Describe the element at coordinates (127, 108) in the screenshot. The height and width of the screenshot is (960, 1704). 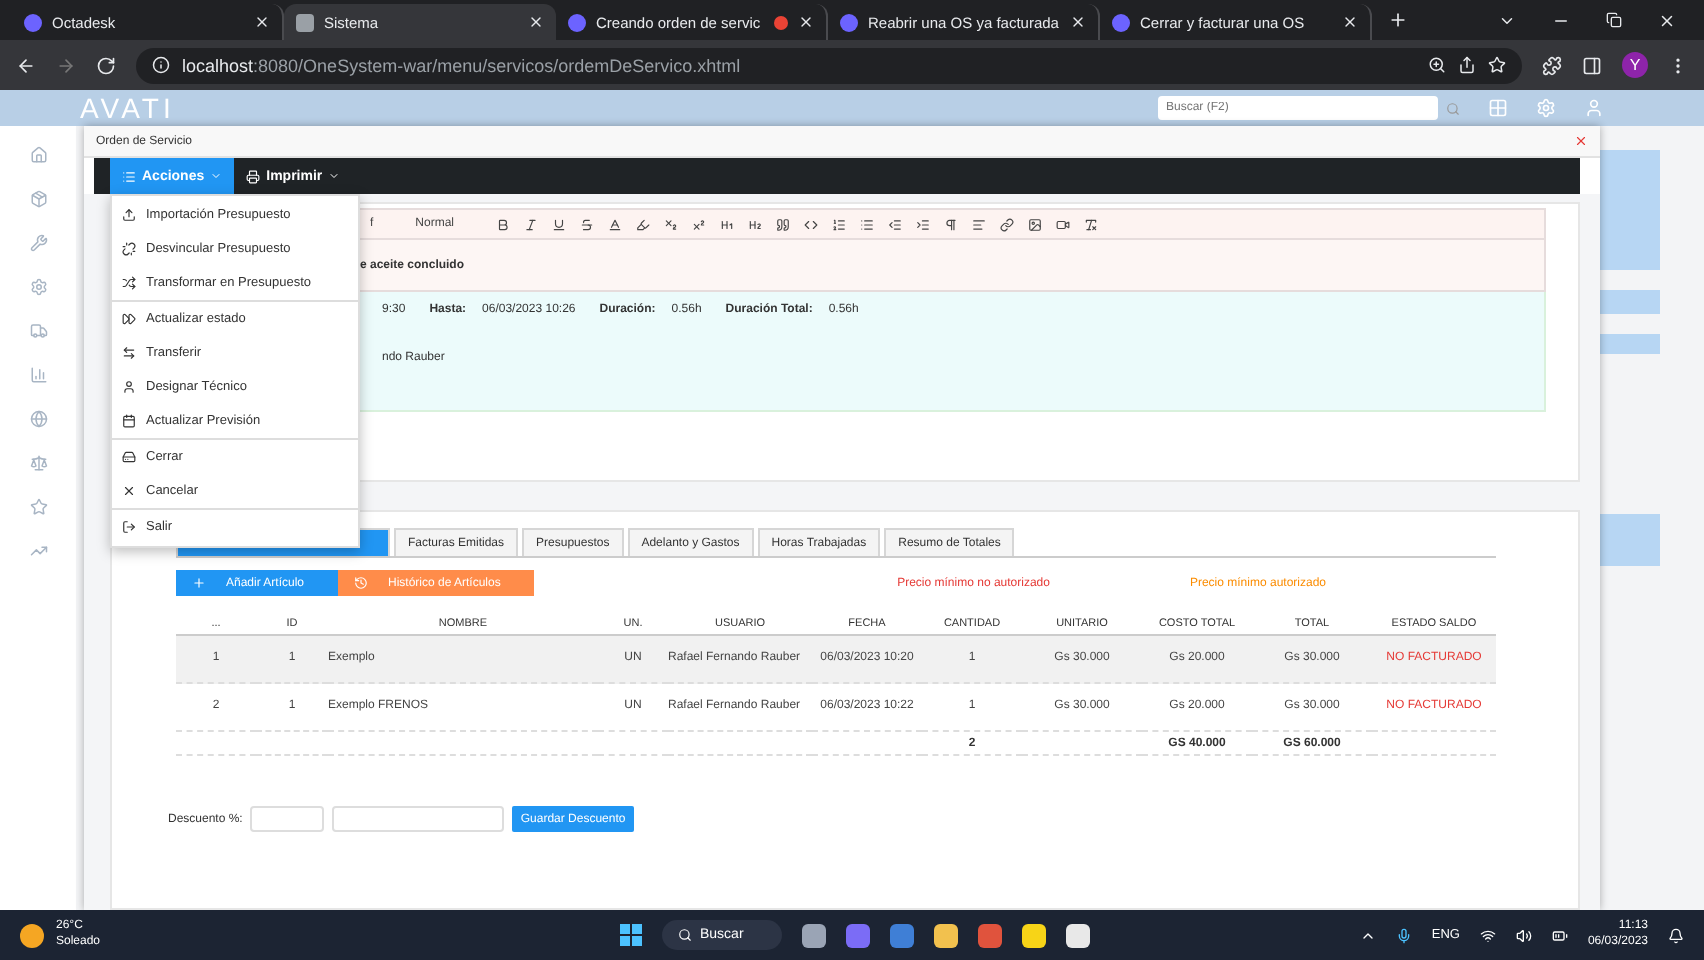
I see `logo: AVATI` at that location.